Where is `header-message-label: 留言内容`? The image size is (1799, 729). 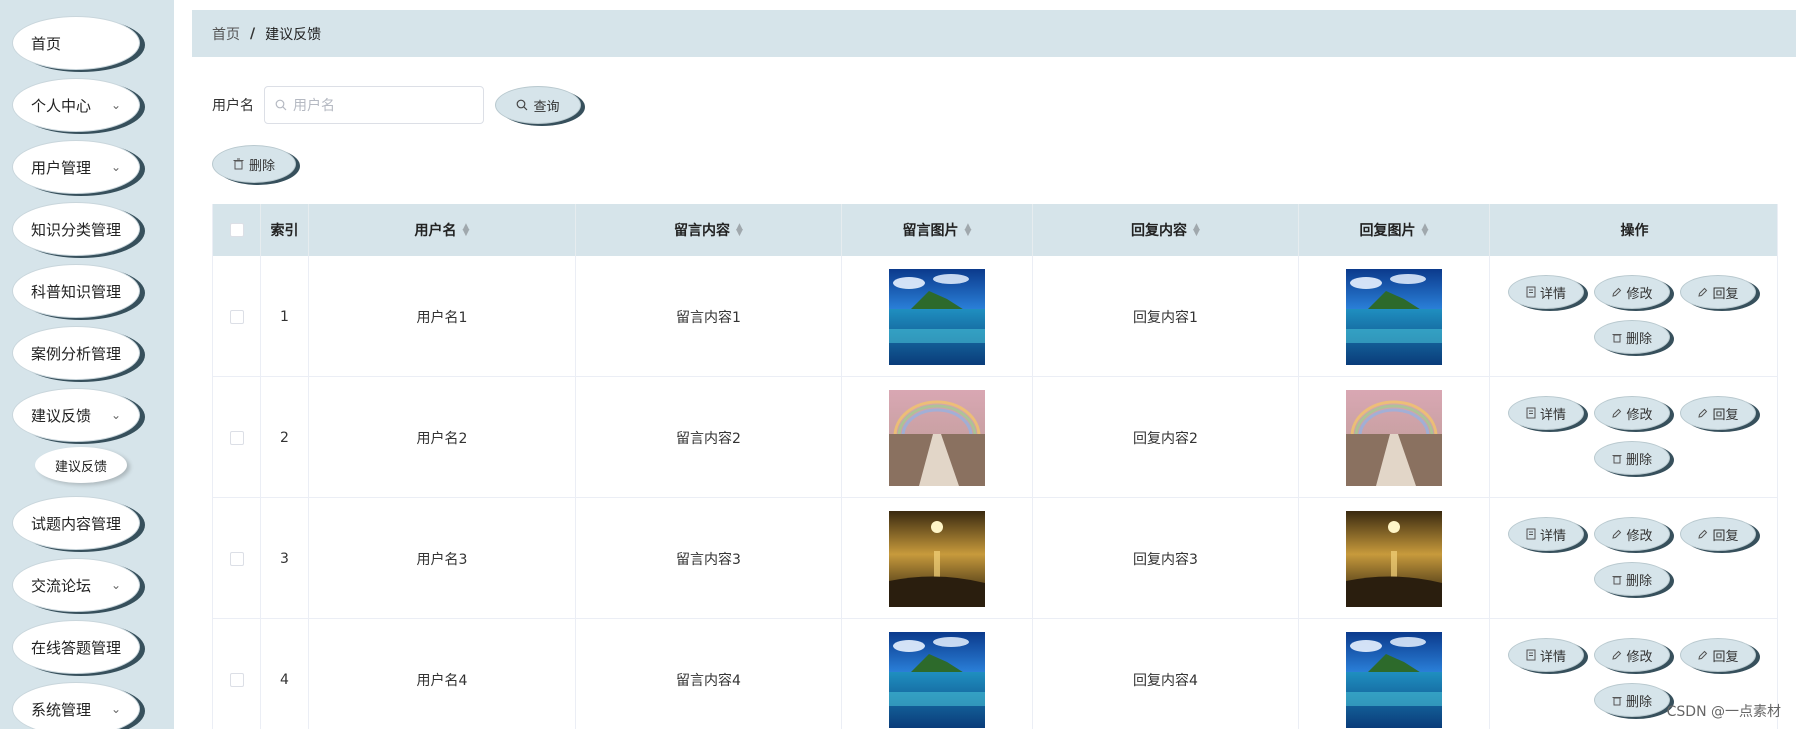 header-message-label: 留言内容 is located at coordinates (702, 231).